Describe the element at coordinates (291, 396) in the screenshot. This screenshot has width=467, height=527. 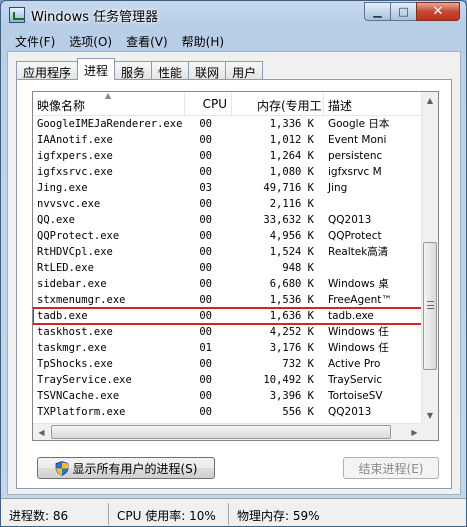
I see `cell-memory: 3,396 K` at that location.